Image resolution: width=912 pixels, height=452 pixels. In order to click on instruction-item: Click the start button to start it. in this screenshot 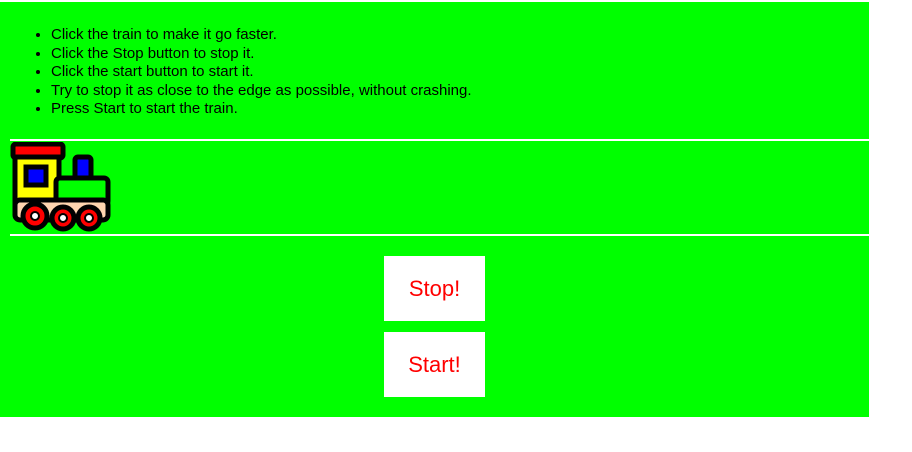, I will do `click(261, 72)`.